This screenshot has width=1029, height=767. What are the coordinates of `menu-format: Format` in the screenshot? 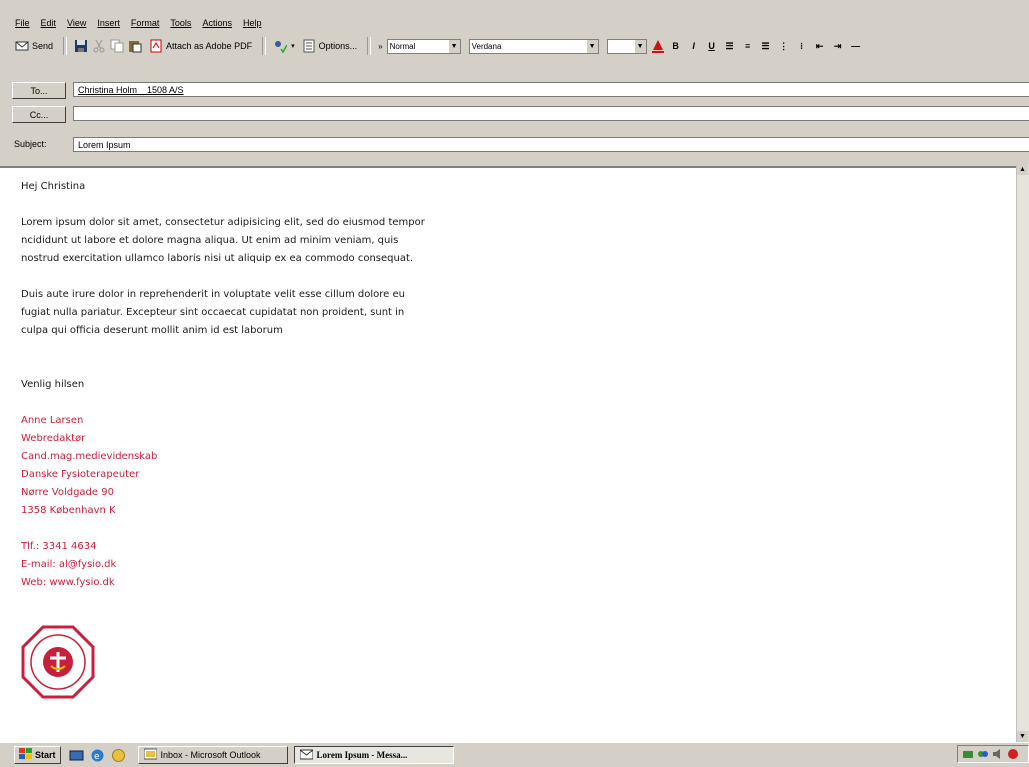 It's located at (145, 23).